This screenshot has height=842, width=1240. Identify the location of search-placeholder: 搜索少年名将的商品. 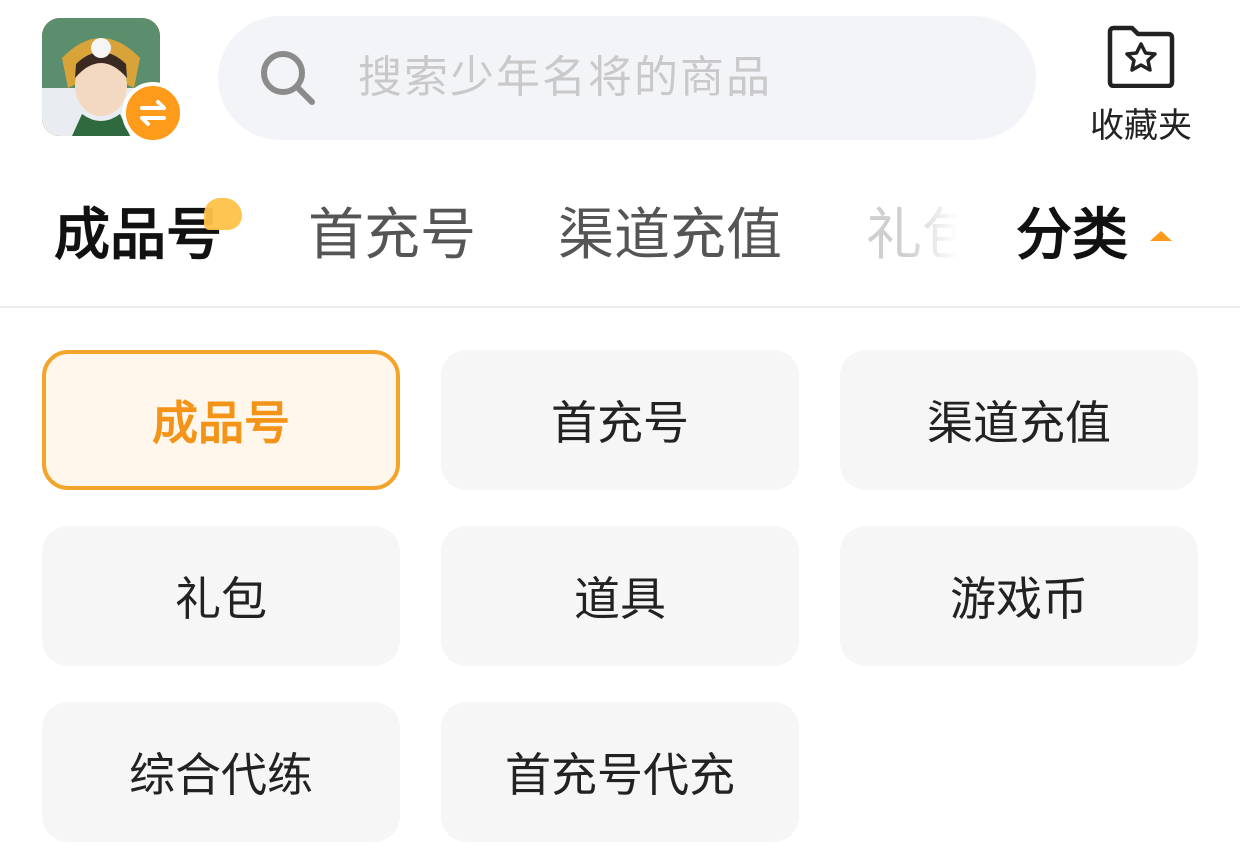
(565, 77).